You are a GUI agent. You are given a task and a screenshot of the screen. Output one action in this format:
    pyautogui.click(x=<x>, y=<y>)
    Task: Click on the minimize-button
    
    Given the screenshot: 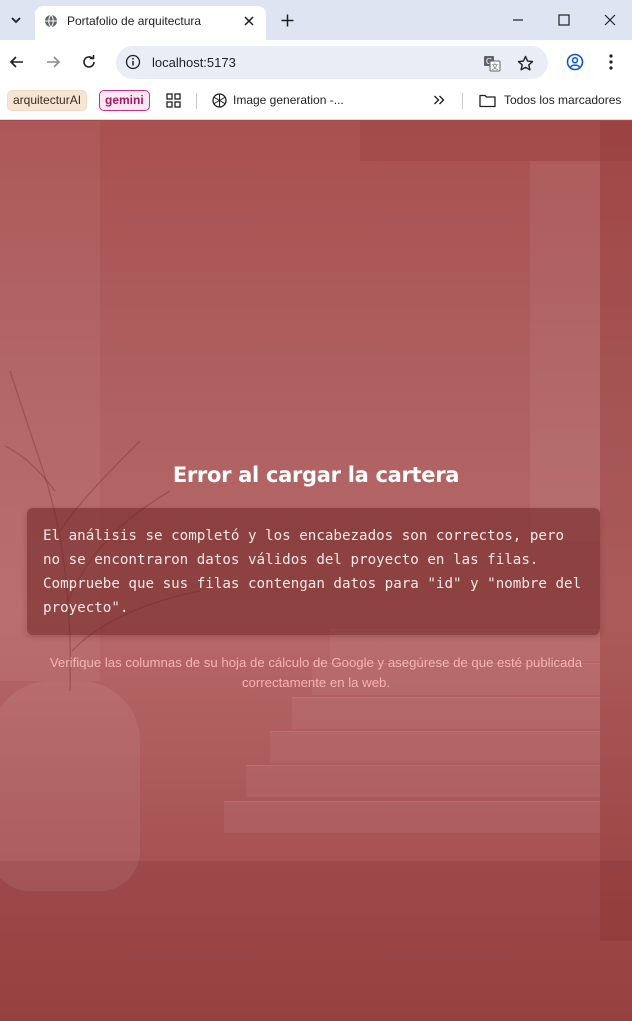 What is the action you would take?
    pyautogui.click(x=518, y=20)
    